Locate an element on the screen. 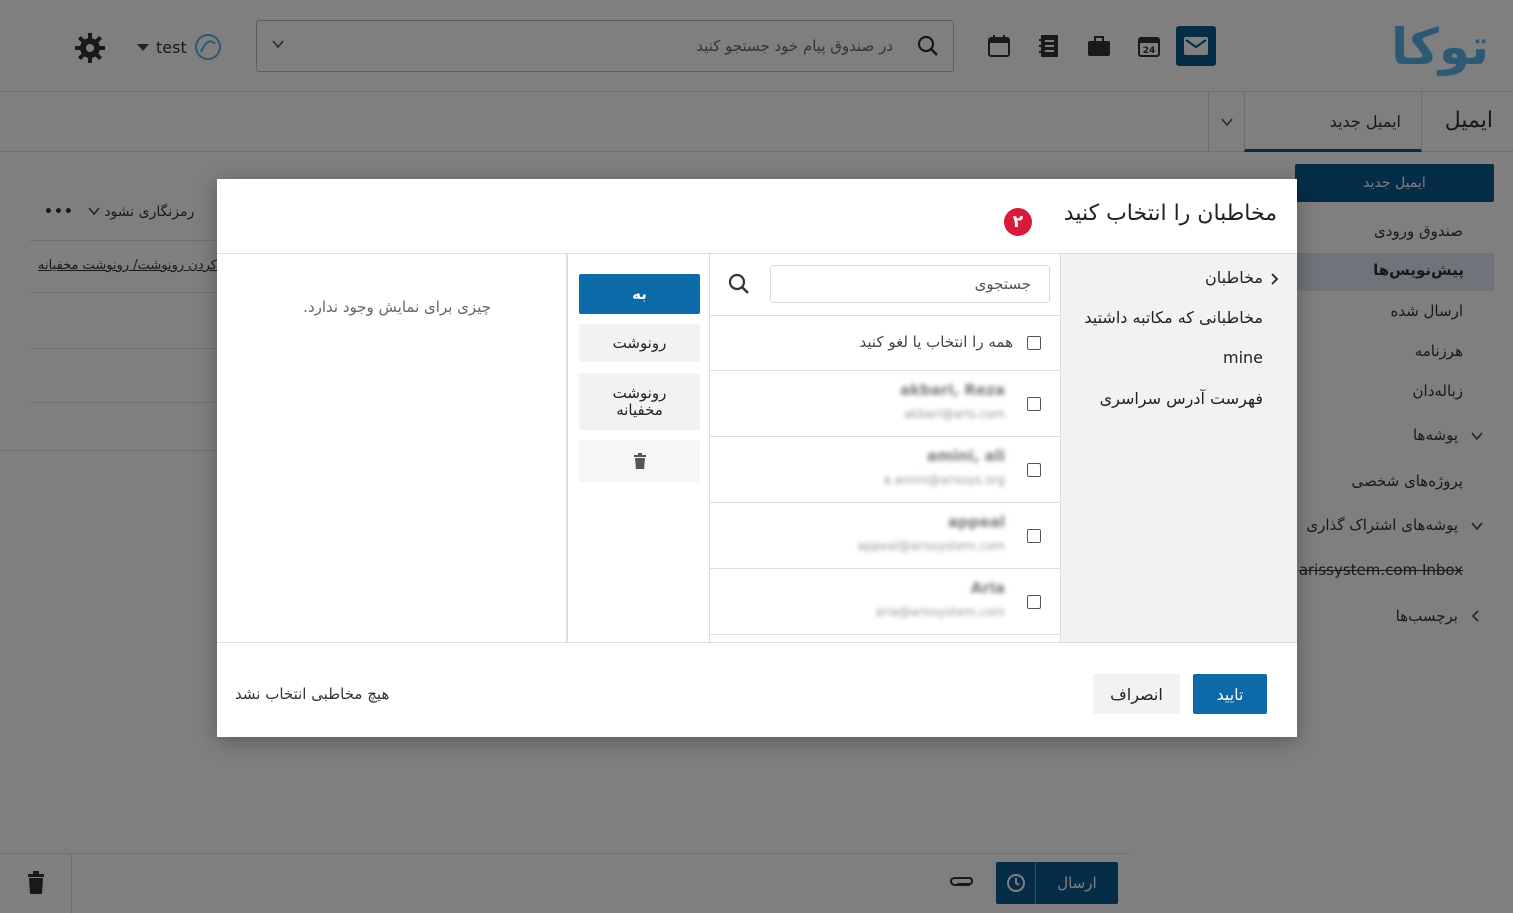  contact-row: amini, ali a.amini@arissys.org is located at coordinates (885, 470).